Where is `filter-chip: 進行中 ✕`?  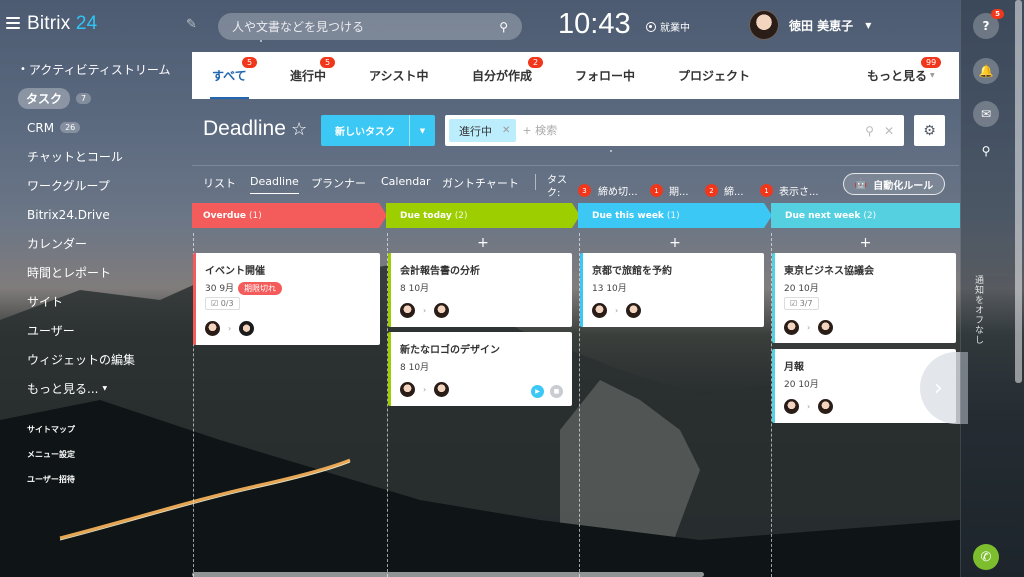
filter-chip: 進行中 ✕ is located at coordinates (483, 130).